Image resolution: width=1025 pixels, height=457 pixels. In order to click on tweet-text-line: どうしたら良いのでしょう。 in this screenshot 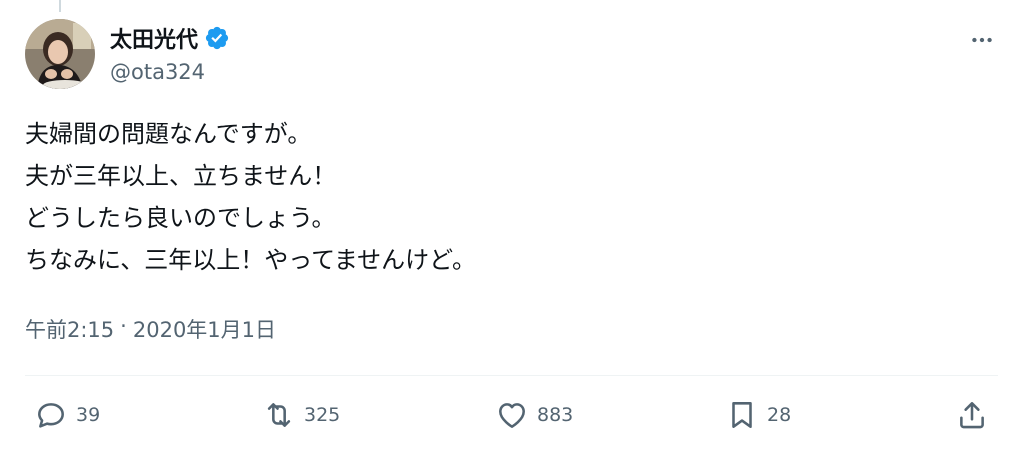, I will do `click(180, 218)`.